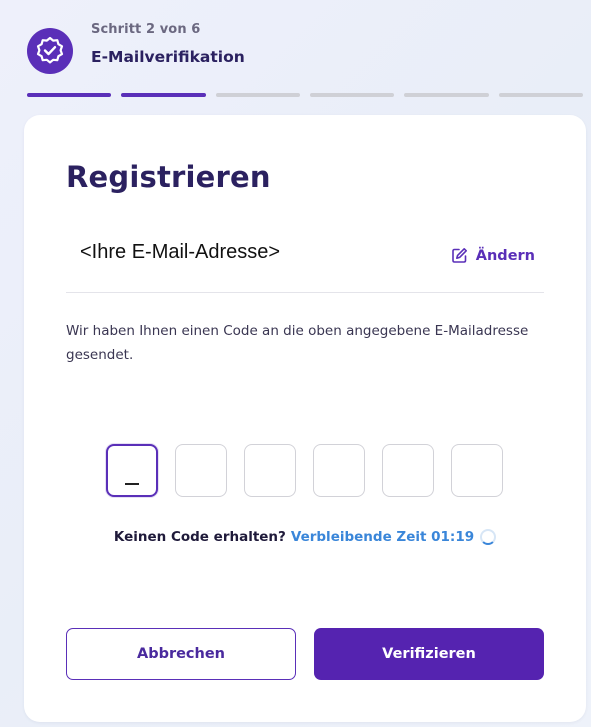  I want to click on email-address: <Ihre E-Mail-Adresse>, so click(180, 252).